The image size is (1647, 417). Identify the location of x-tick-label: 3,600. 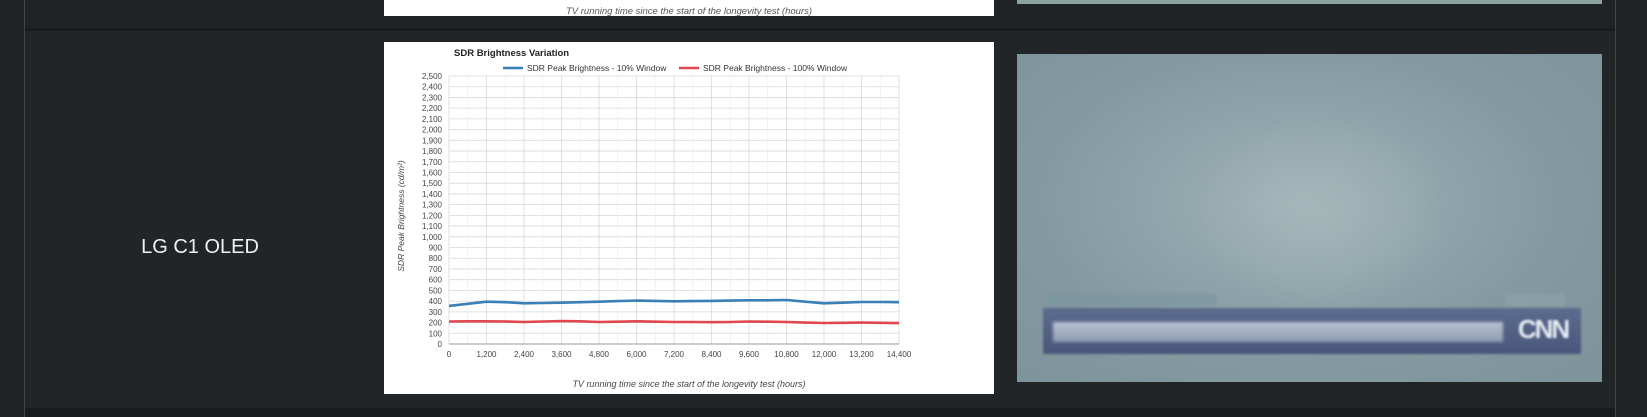
(561, 354).